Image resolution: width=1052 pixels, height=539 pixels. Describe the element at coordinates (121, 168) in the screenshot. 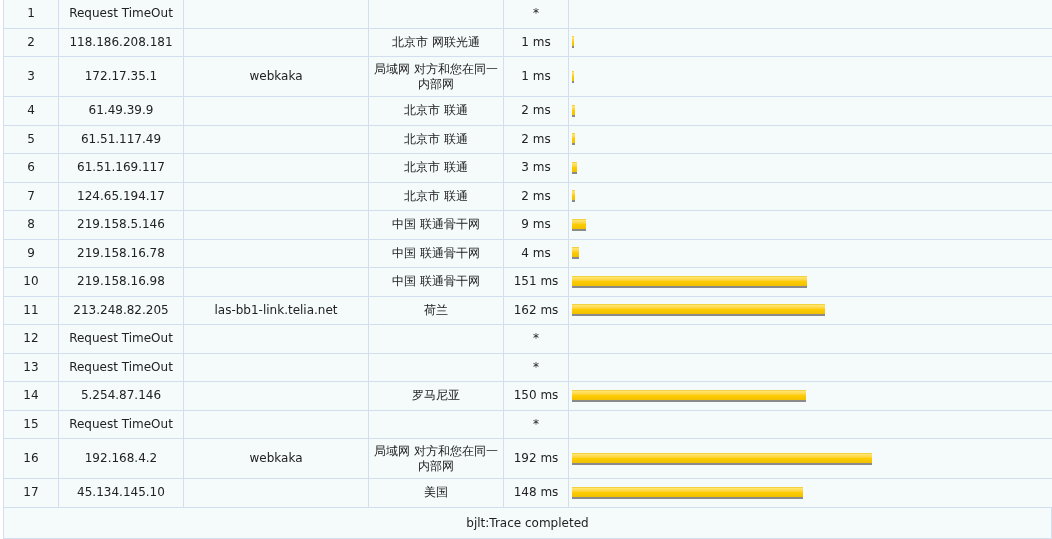

I see `ip-address: 61.51.169.117` at that location.